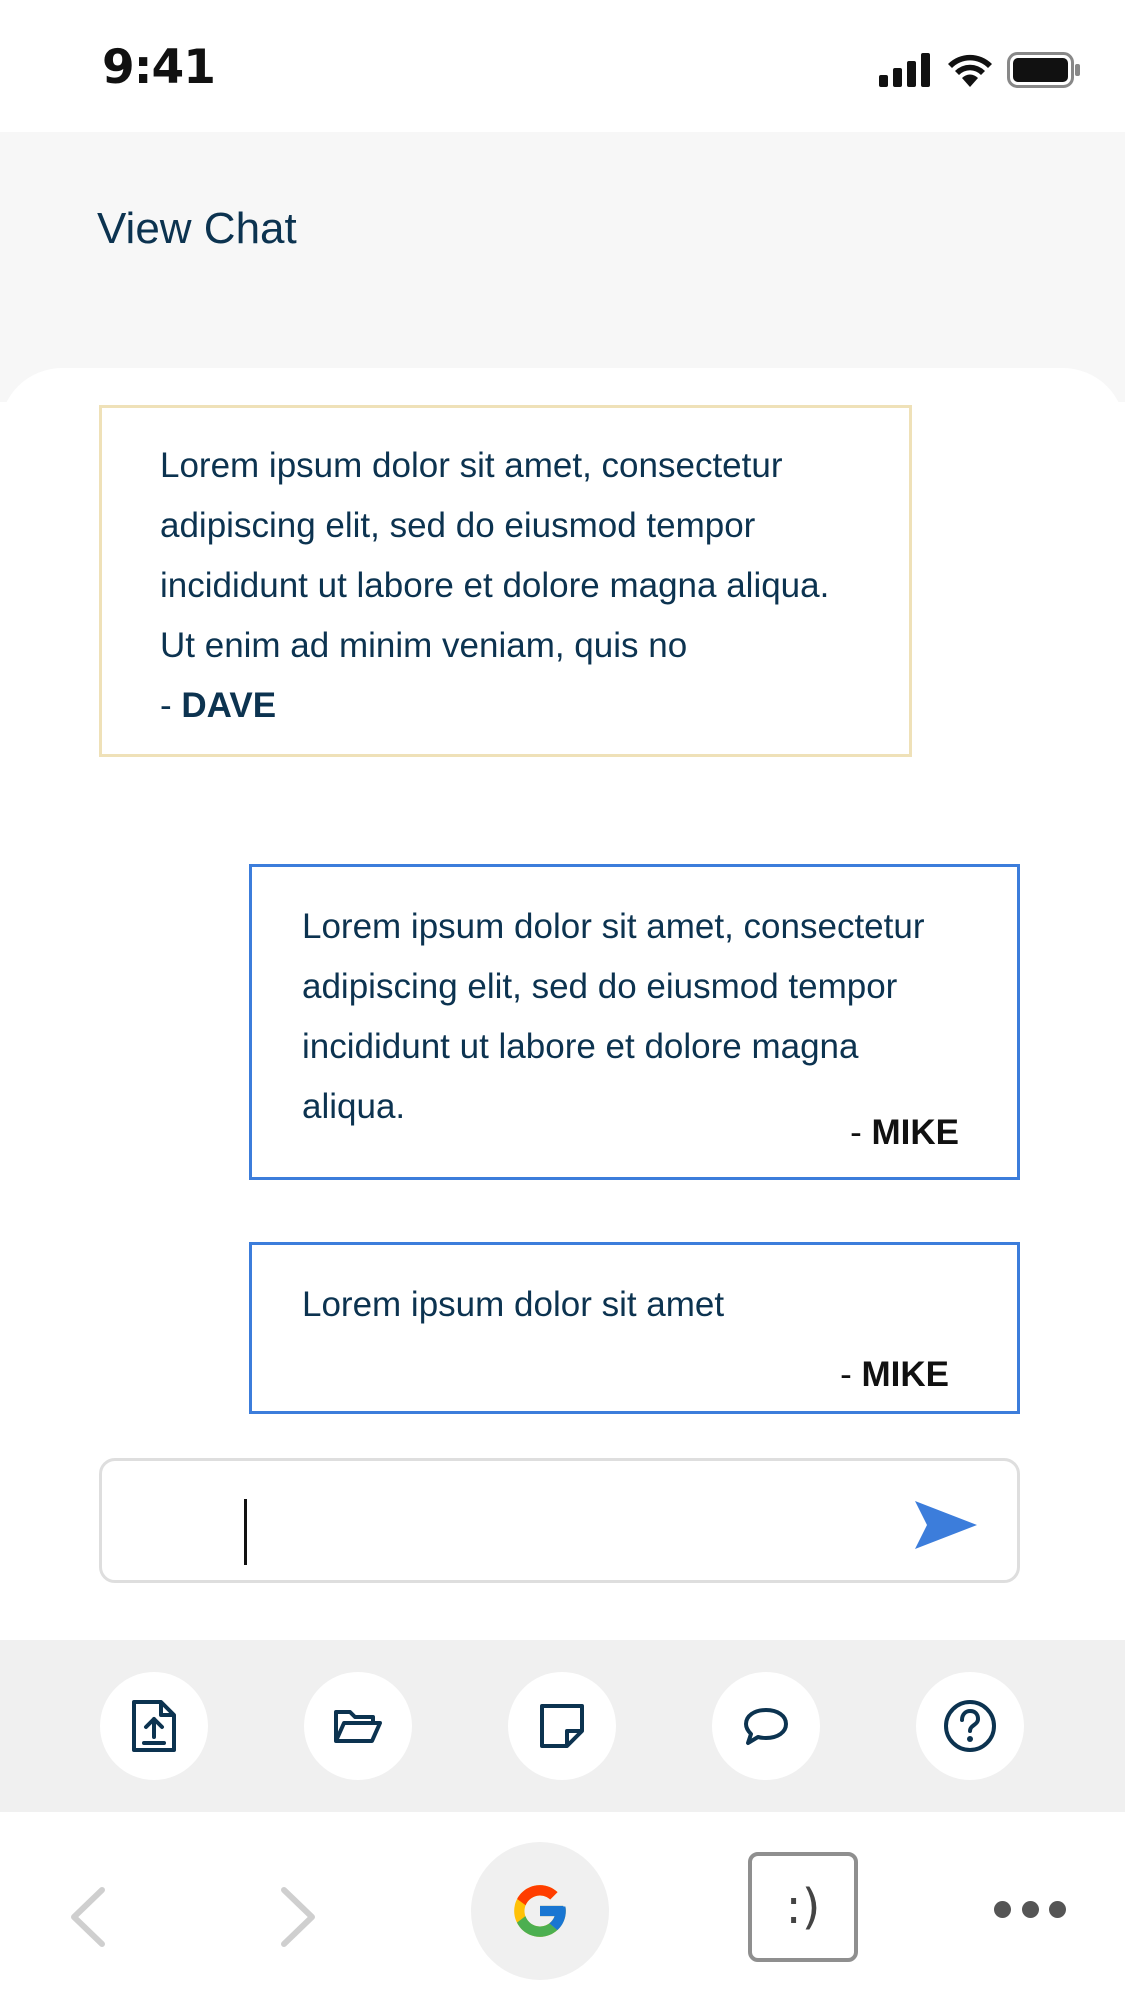  I want to click on action-toolbar, so click(562, 1726).